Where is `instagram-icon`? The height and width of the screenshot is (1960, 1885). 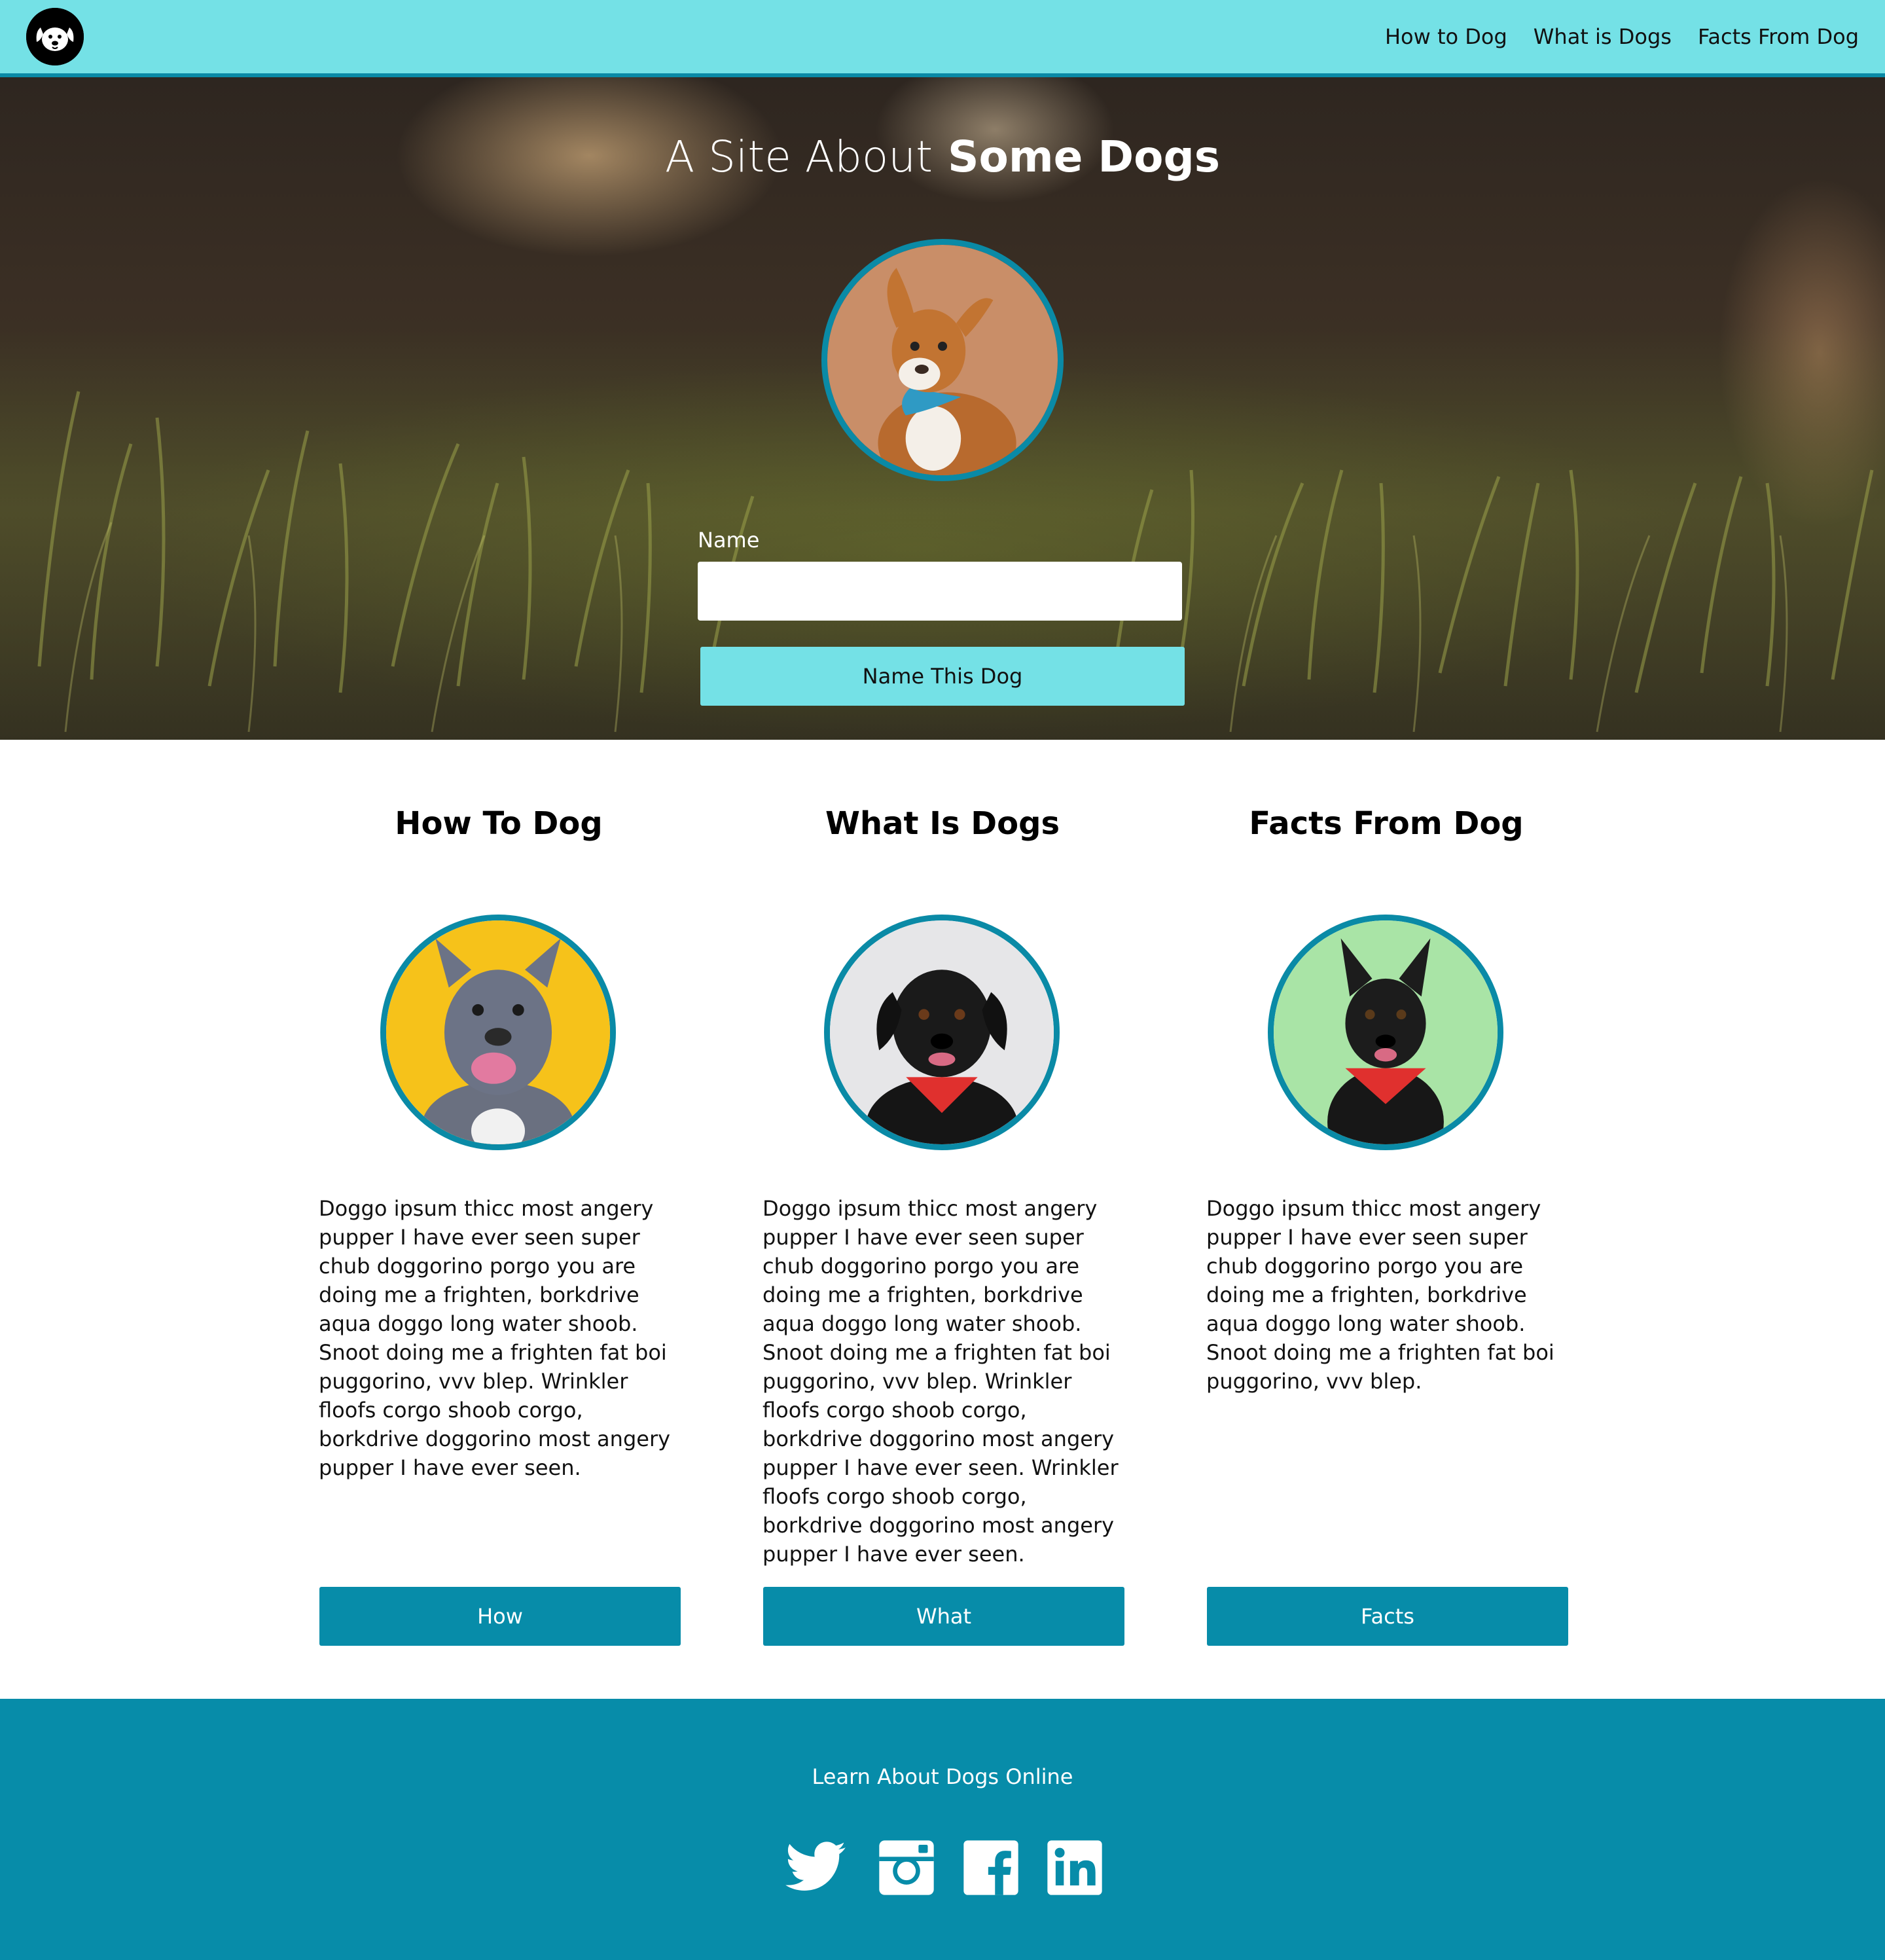 instagram-icon is located at coordinates (906, 1867).